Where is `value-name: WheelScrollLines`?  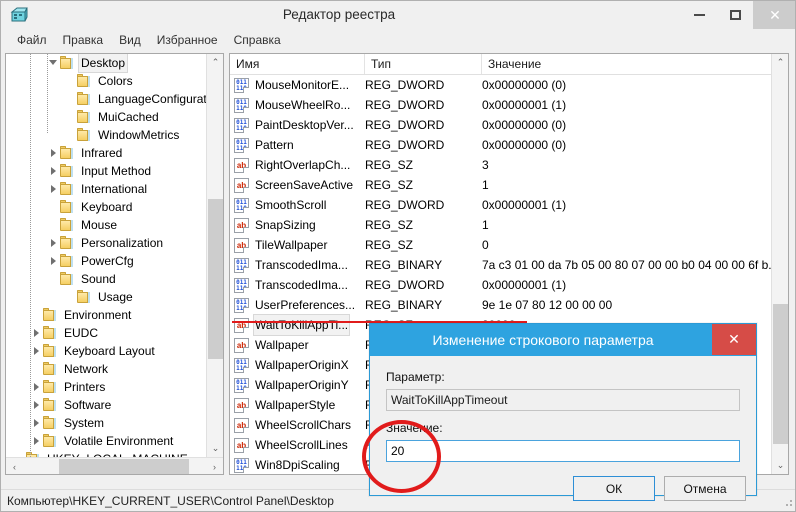 value-name: WheelScrollLines is located at coordinates (301, 445).